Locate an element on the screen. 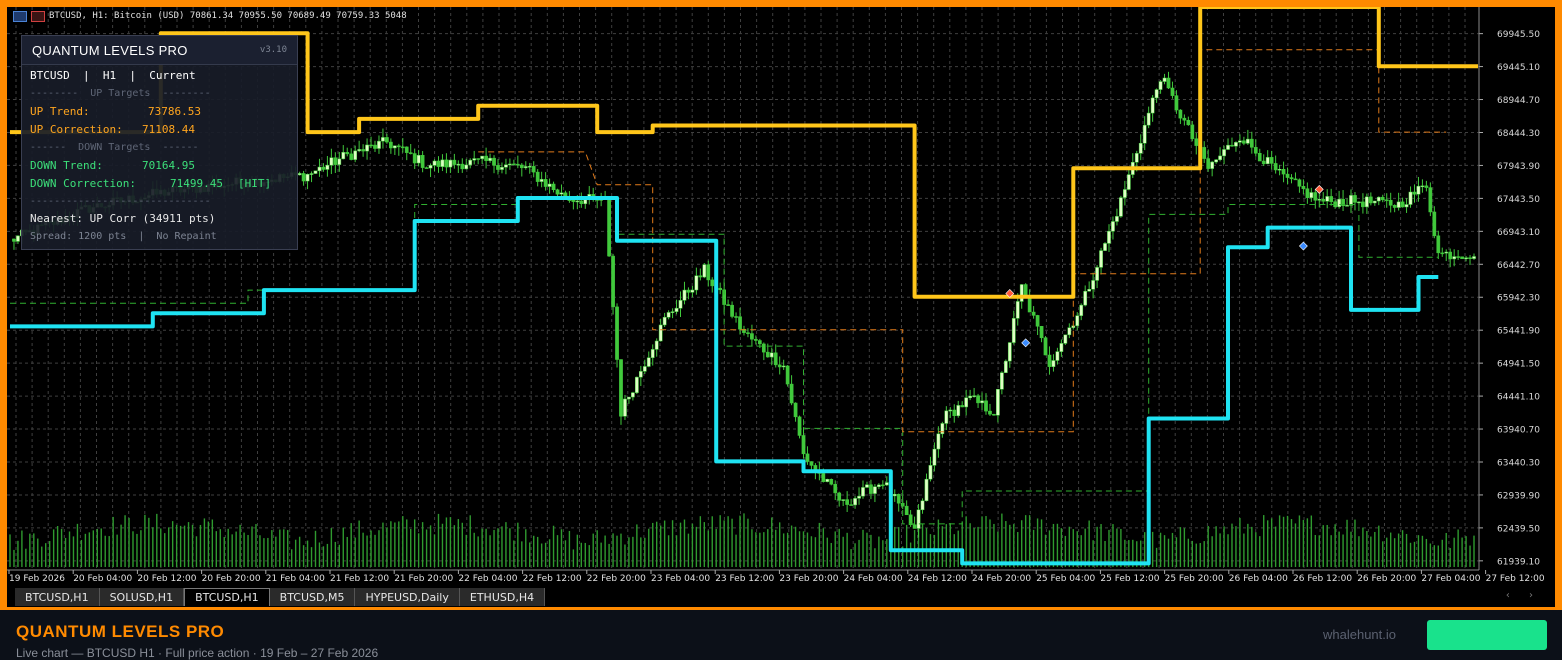  tab-btcusd-m5-3: BTCUSD,M5 is located at coordinates (312, 597).